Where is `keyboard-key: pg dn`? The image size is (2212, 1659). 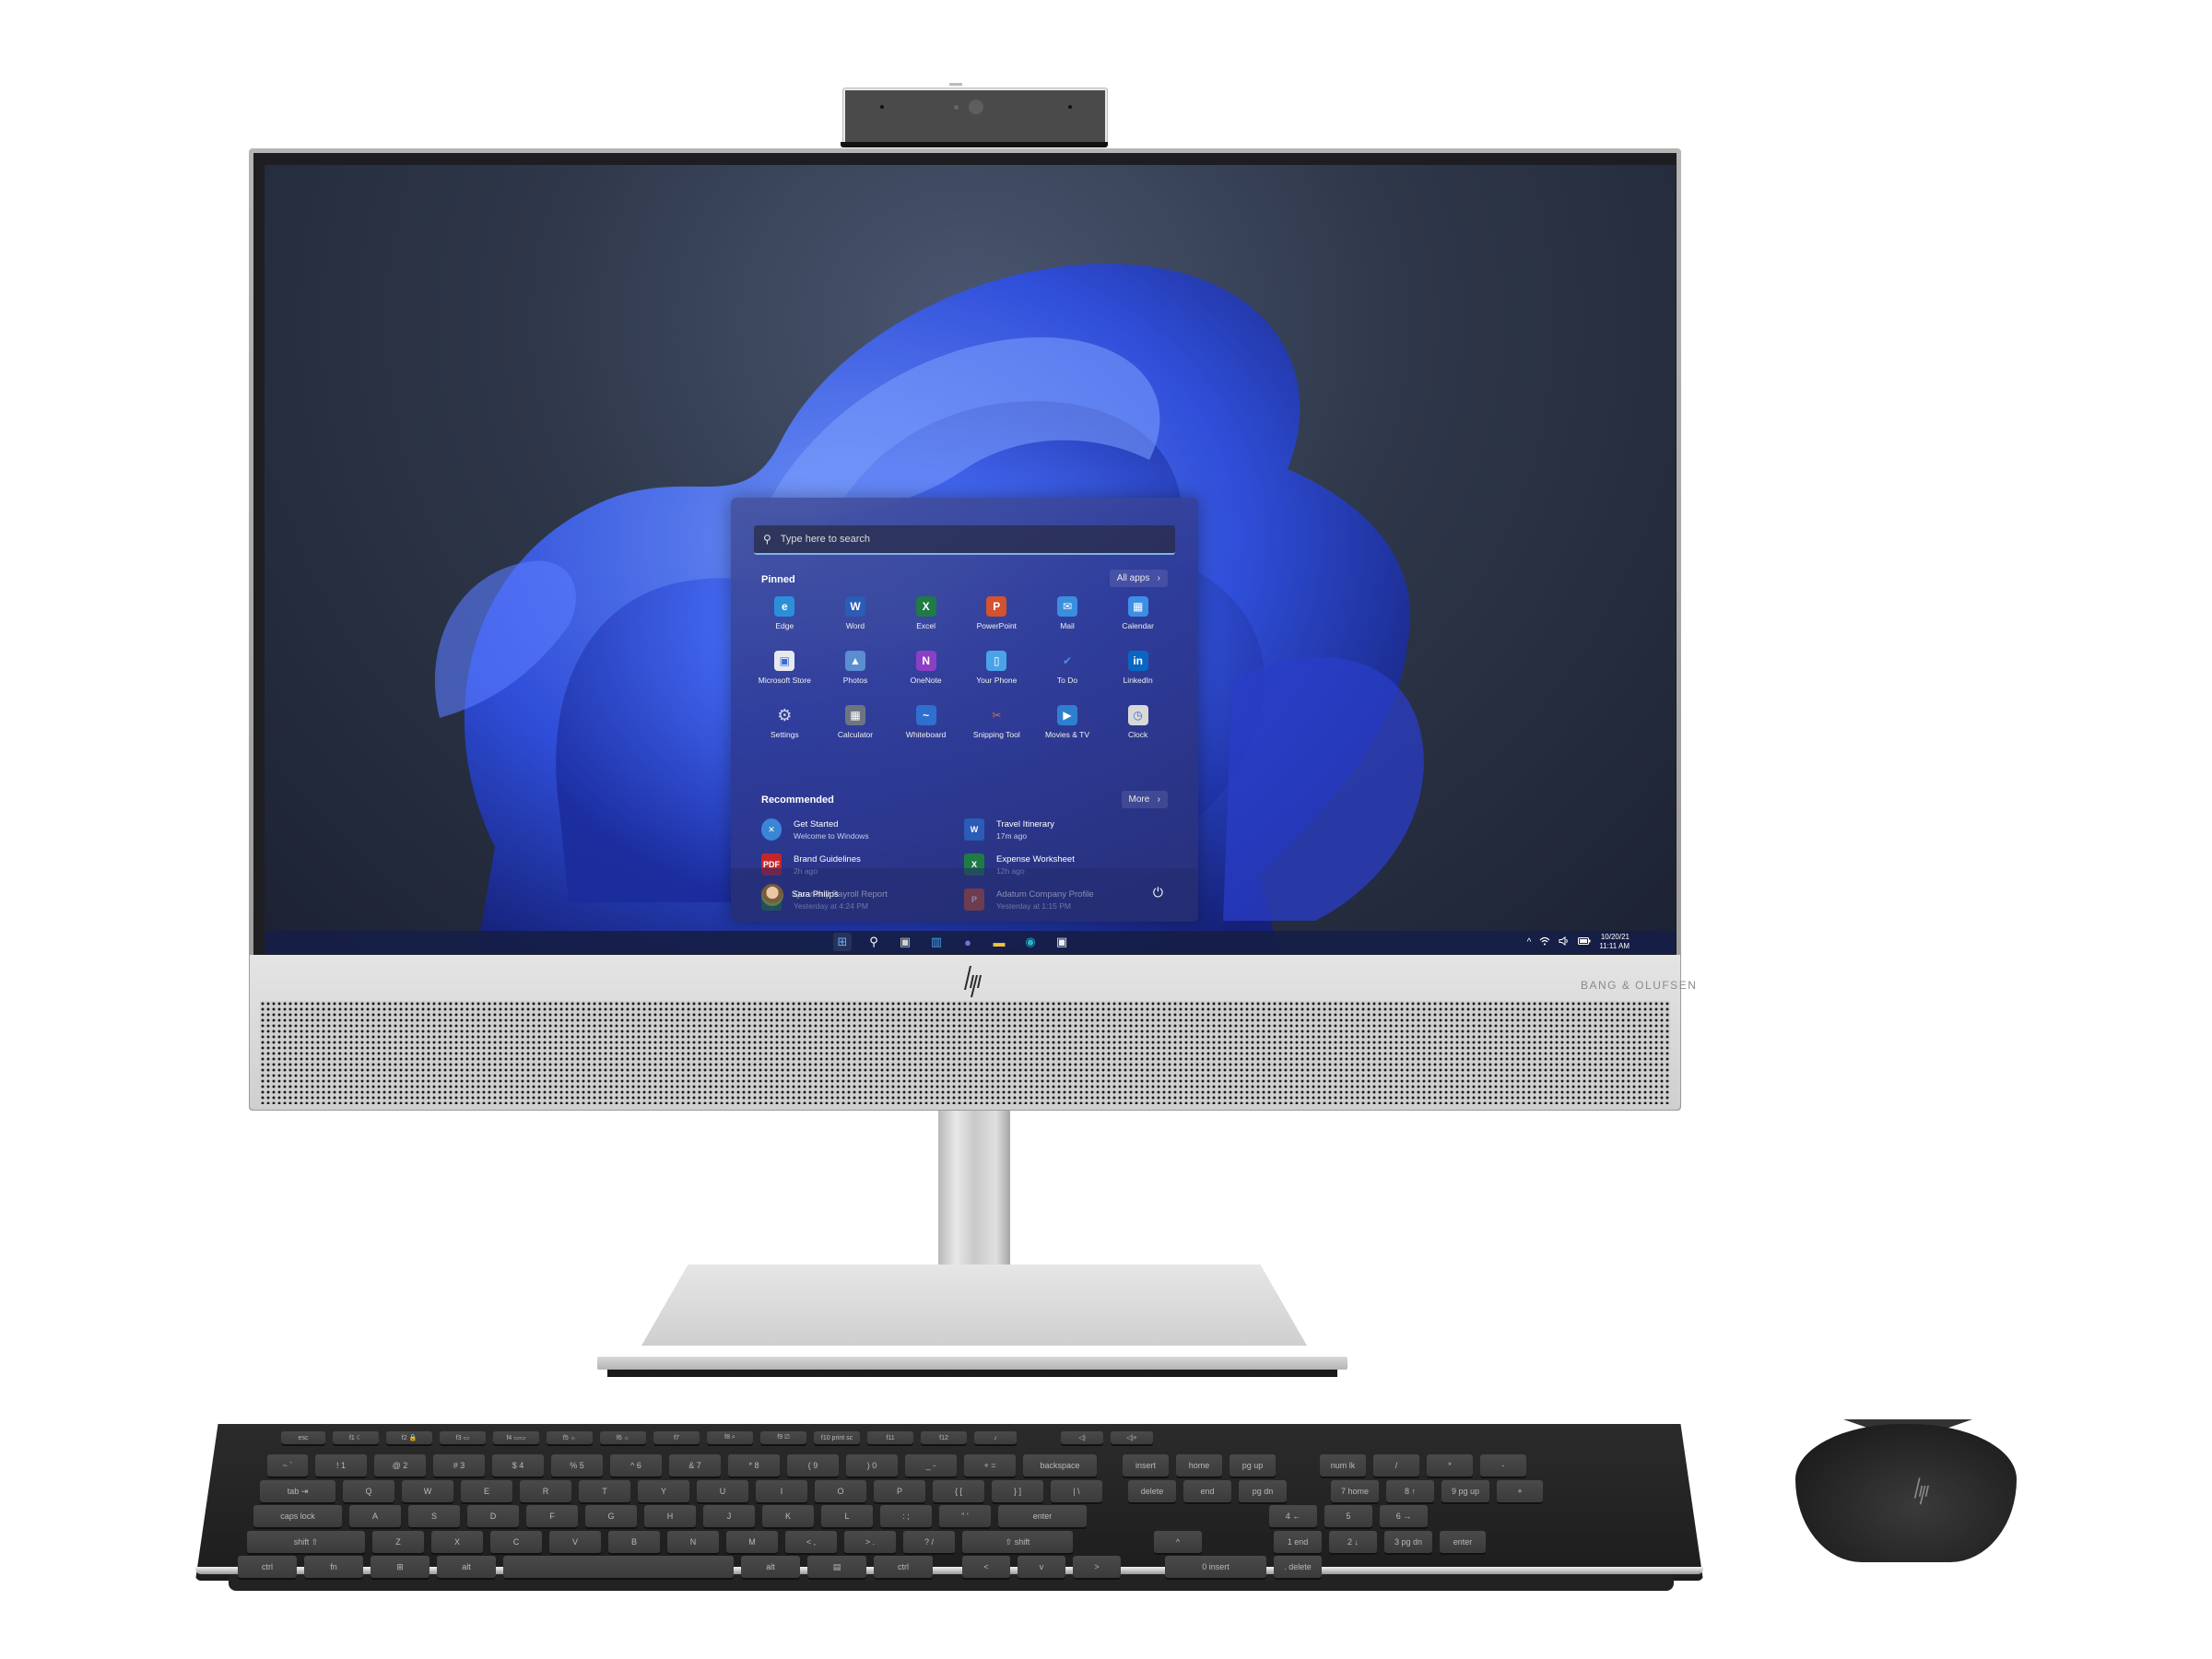
keyboard-key: pg dn is located at coordinates (1263, 1491).